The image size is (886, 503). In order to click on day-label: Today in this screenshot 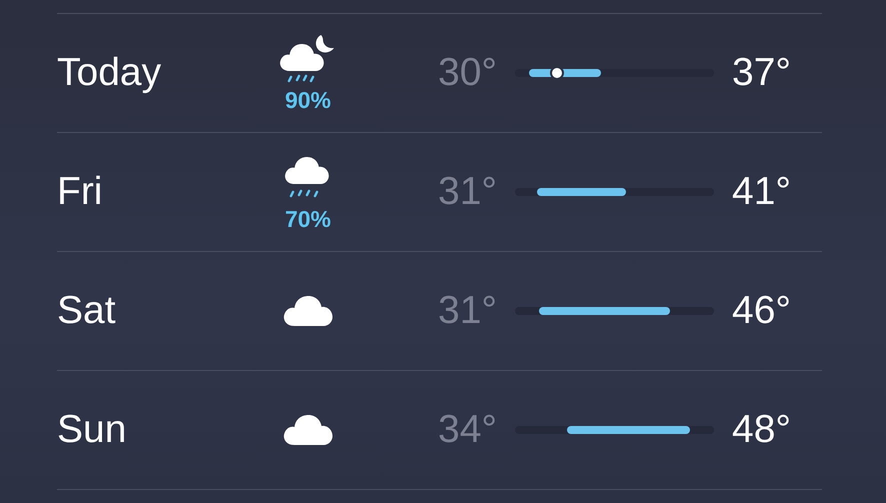, I will do `click(109, 73)`.